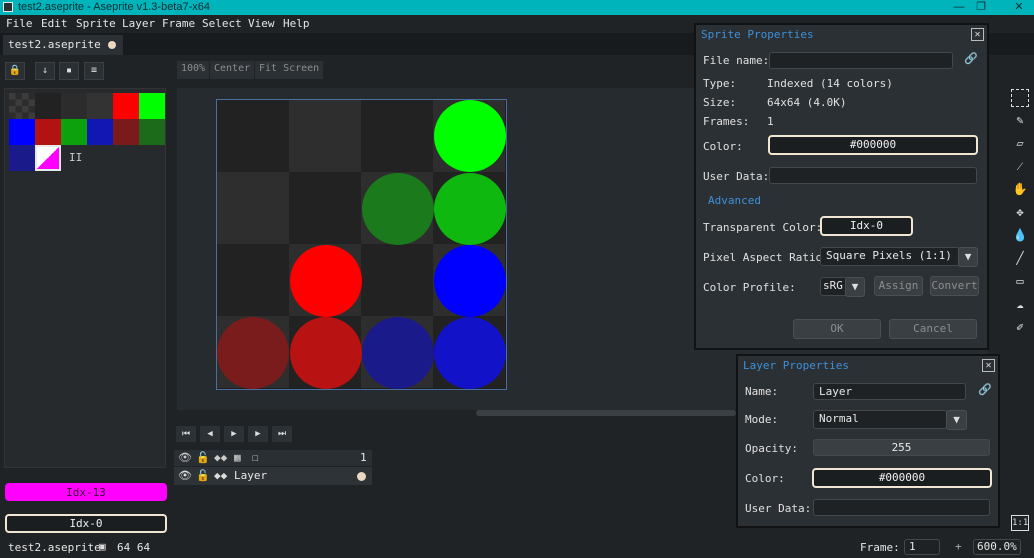 The image size is (1034, 558). What do you see at coordinates (889, 391) in the screenshot?
I see `layer-name-field: Layer` at bounding box center [889, 391].